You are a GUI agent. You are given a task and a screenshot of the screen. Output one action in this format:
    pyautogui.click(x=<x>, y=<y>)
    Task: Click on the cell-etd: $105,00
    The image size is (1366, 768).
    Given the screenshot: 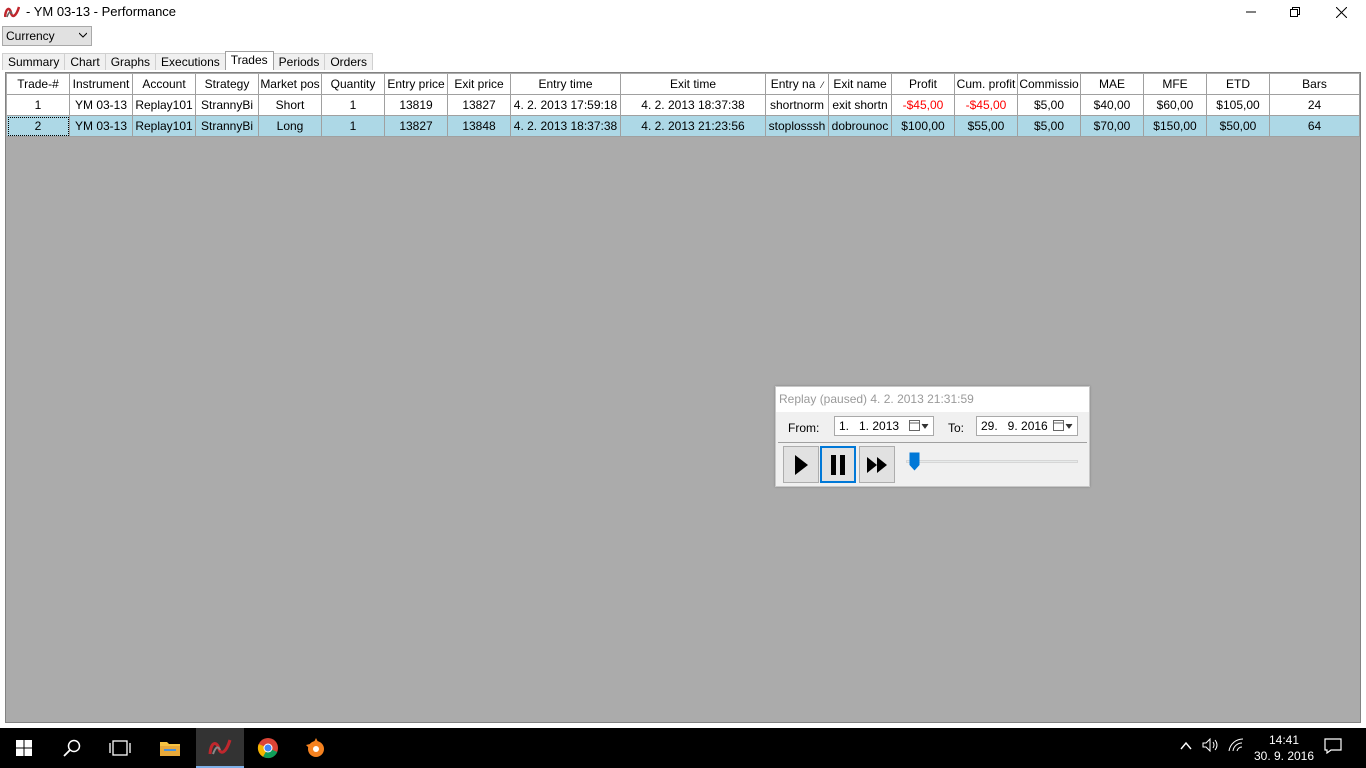 What is the action you would take?
    pyautogui.click(x=1238, y=105)
    